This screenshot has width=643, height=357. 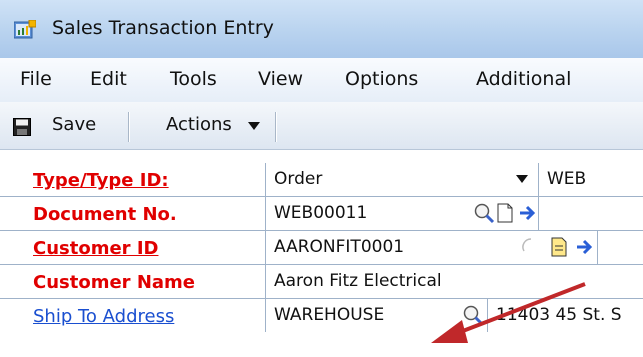 What do you see at coordinates (101, 180) in the screenshot?
I see `type-id-label: Type/Type ID:` at bounding box center [101, 180].